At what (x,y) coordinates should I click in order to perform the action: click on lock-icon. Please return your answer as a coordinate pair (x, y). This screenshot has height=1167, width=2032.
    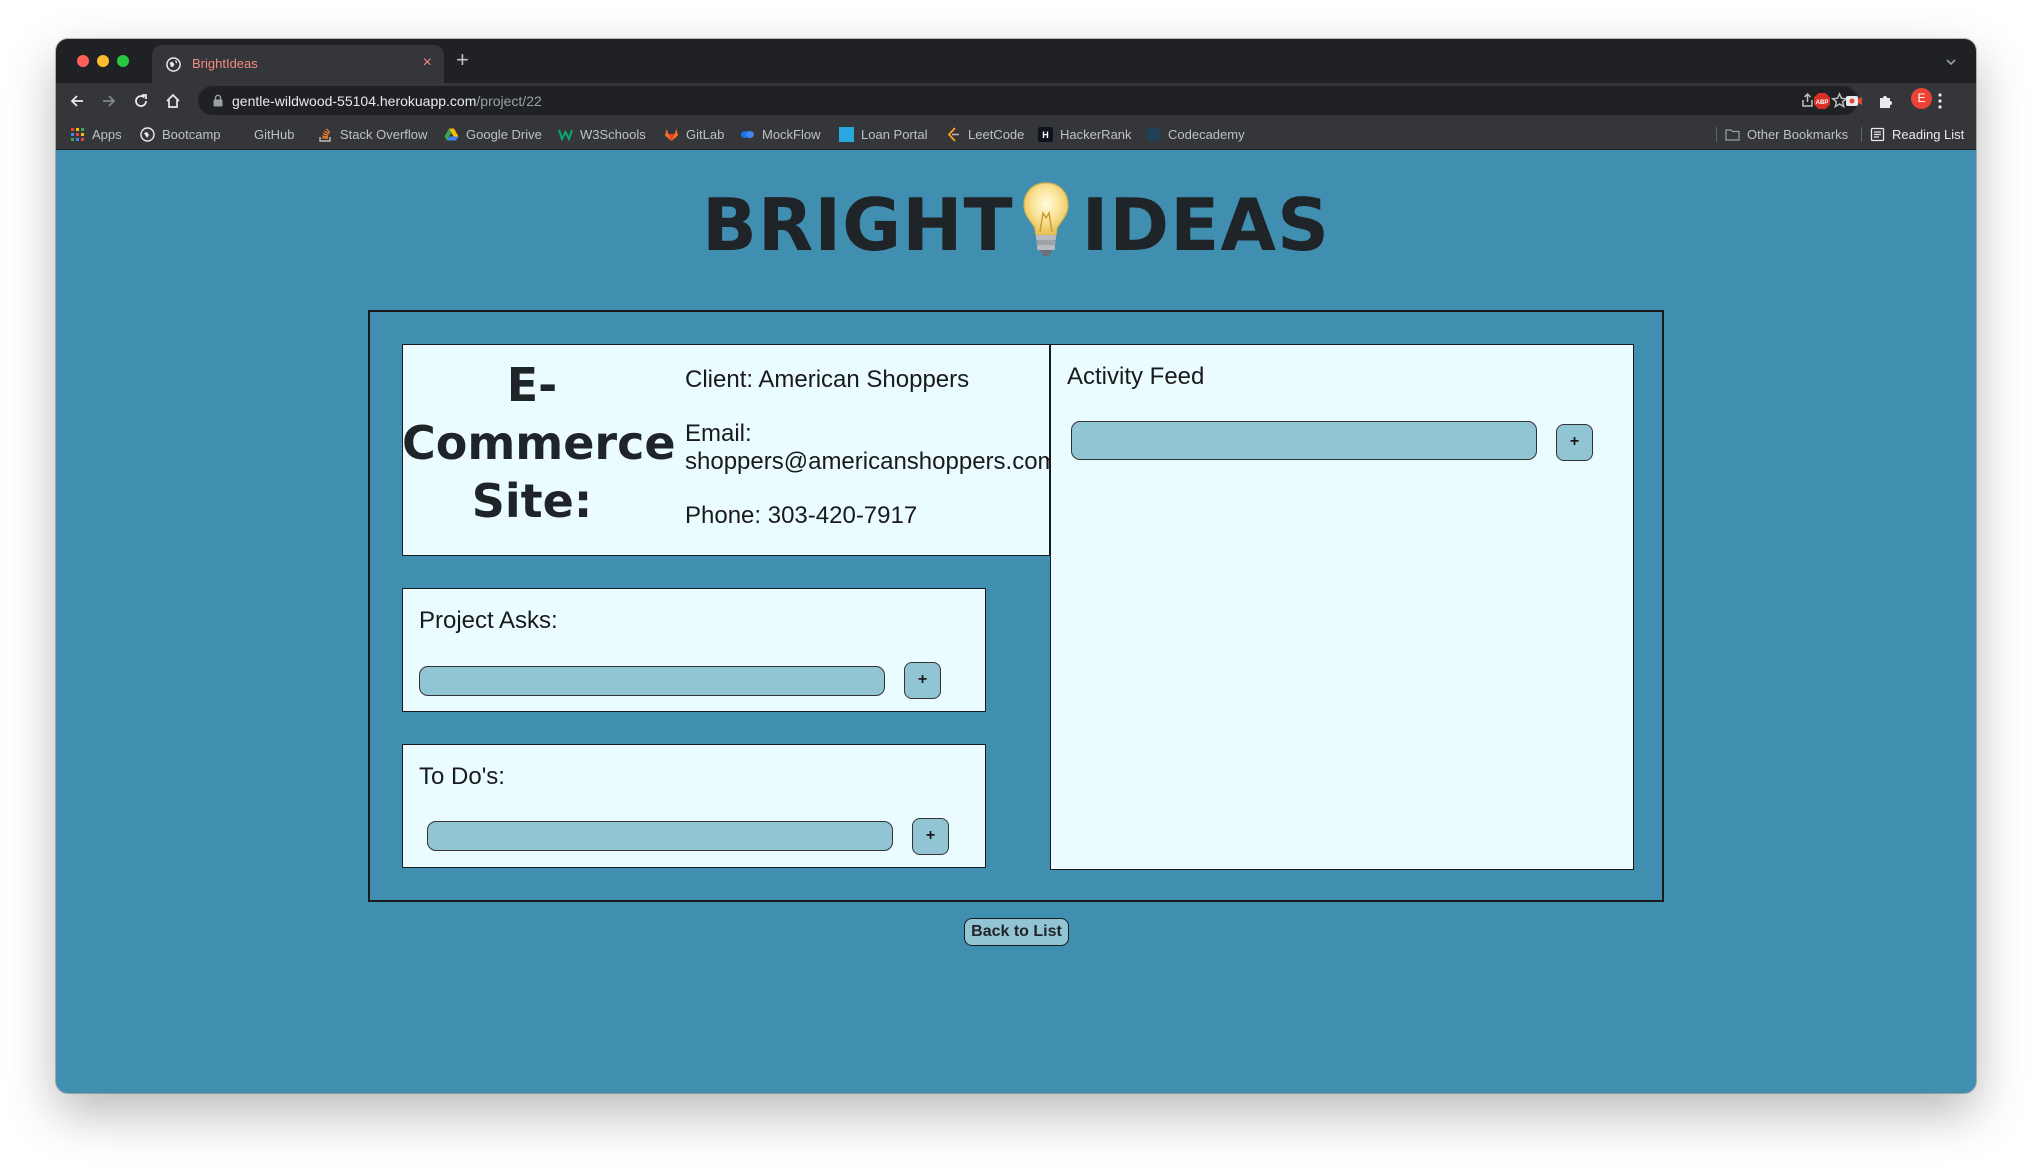
    Looking at the image, I should click on (218, 100).